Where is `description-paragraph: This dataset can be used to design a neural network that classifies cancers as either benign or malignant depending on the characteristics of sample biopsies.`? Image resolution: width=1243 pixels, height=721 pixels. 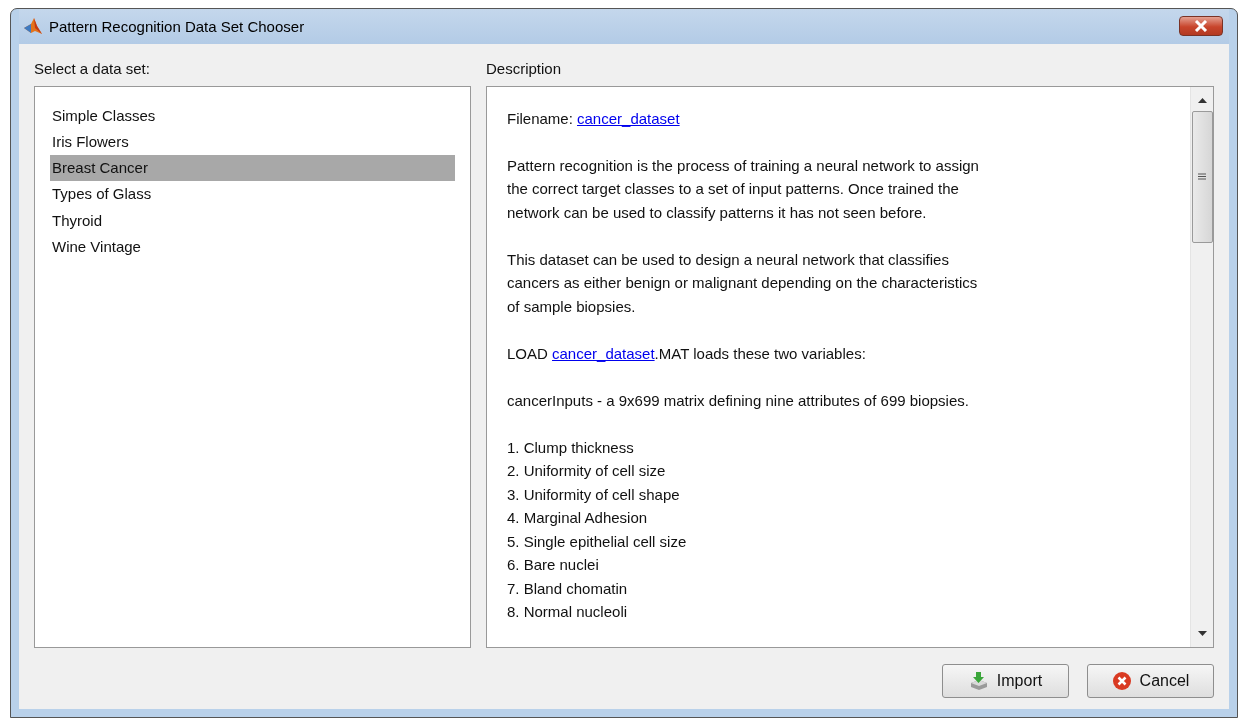
description-paragraph: This dataset can be used to design a neural network that classifies cancers as either benign or malignant depending on the characteristics of sample biopsies. is located at coordinates (743, 283).